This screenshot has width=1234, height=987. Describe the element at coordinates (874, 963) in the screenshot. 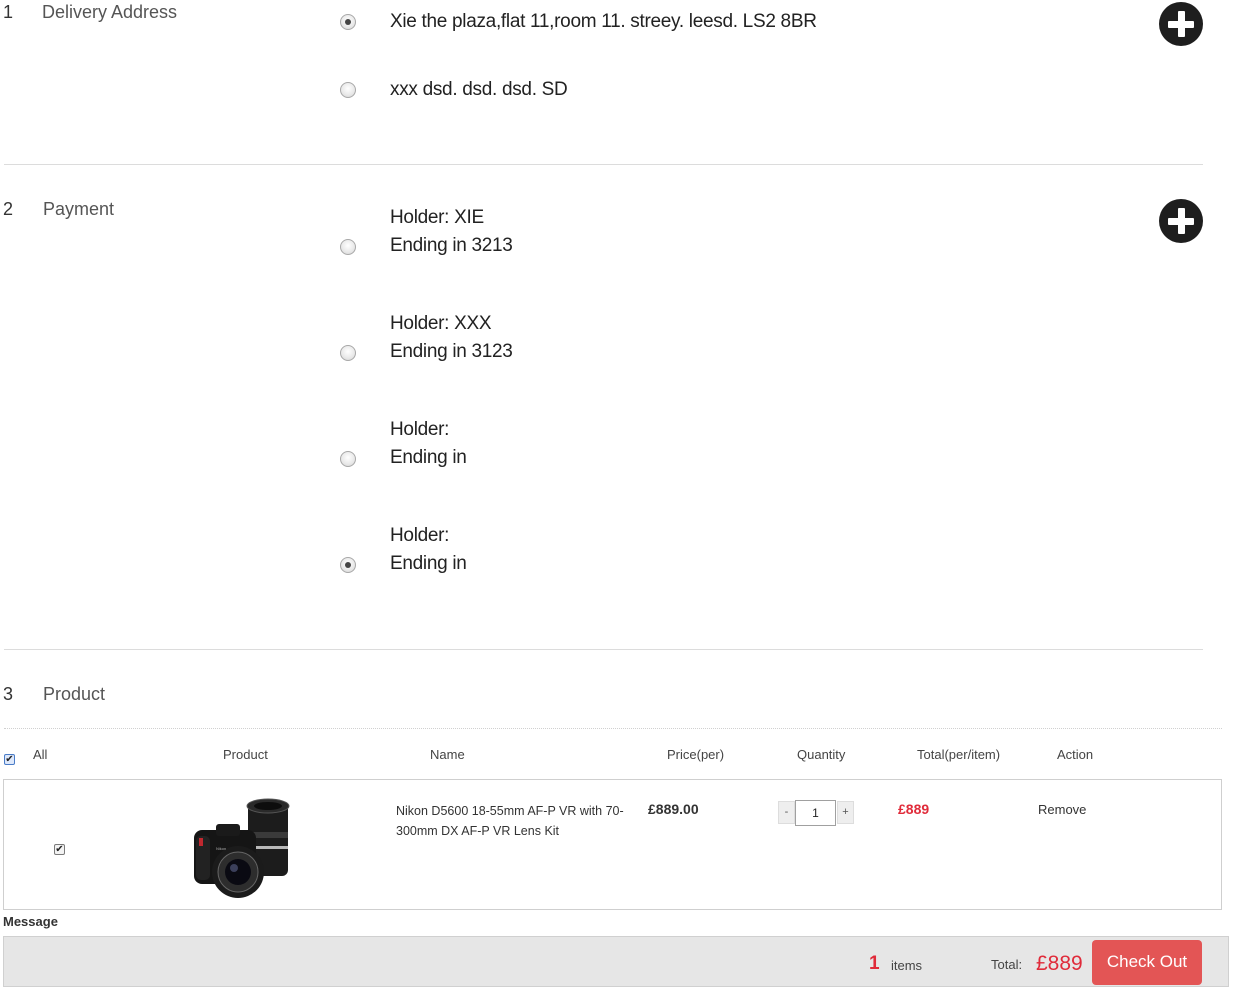

I see `item-count: 1` at that location.